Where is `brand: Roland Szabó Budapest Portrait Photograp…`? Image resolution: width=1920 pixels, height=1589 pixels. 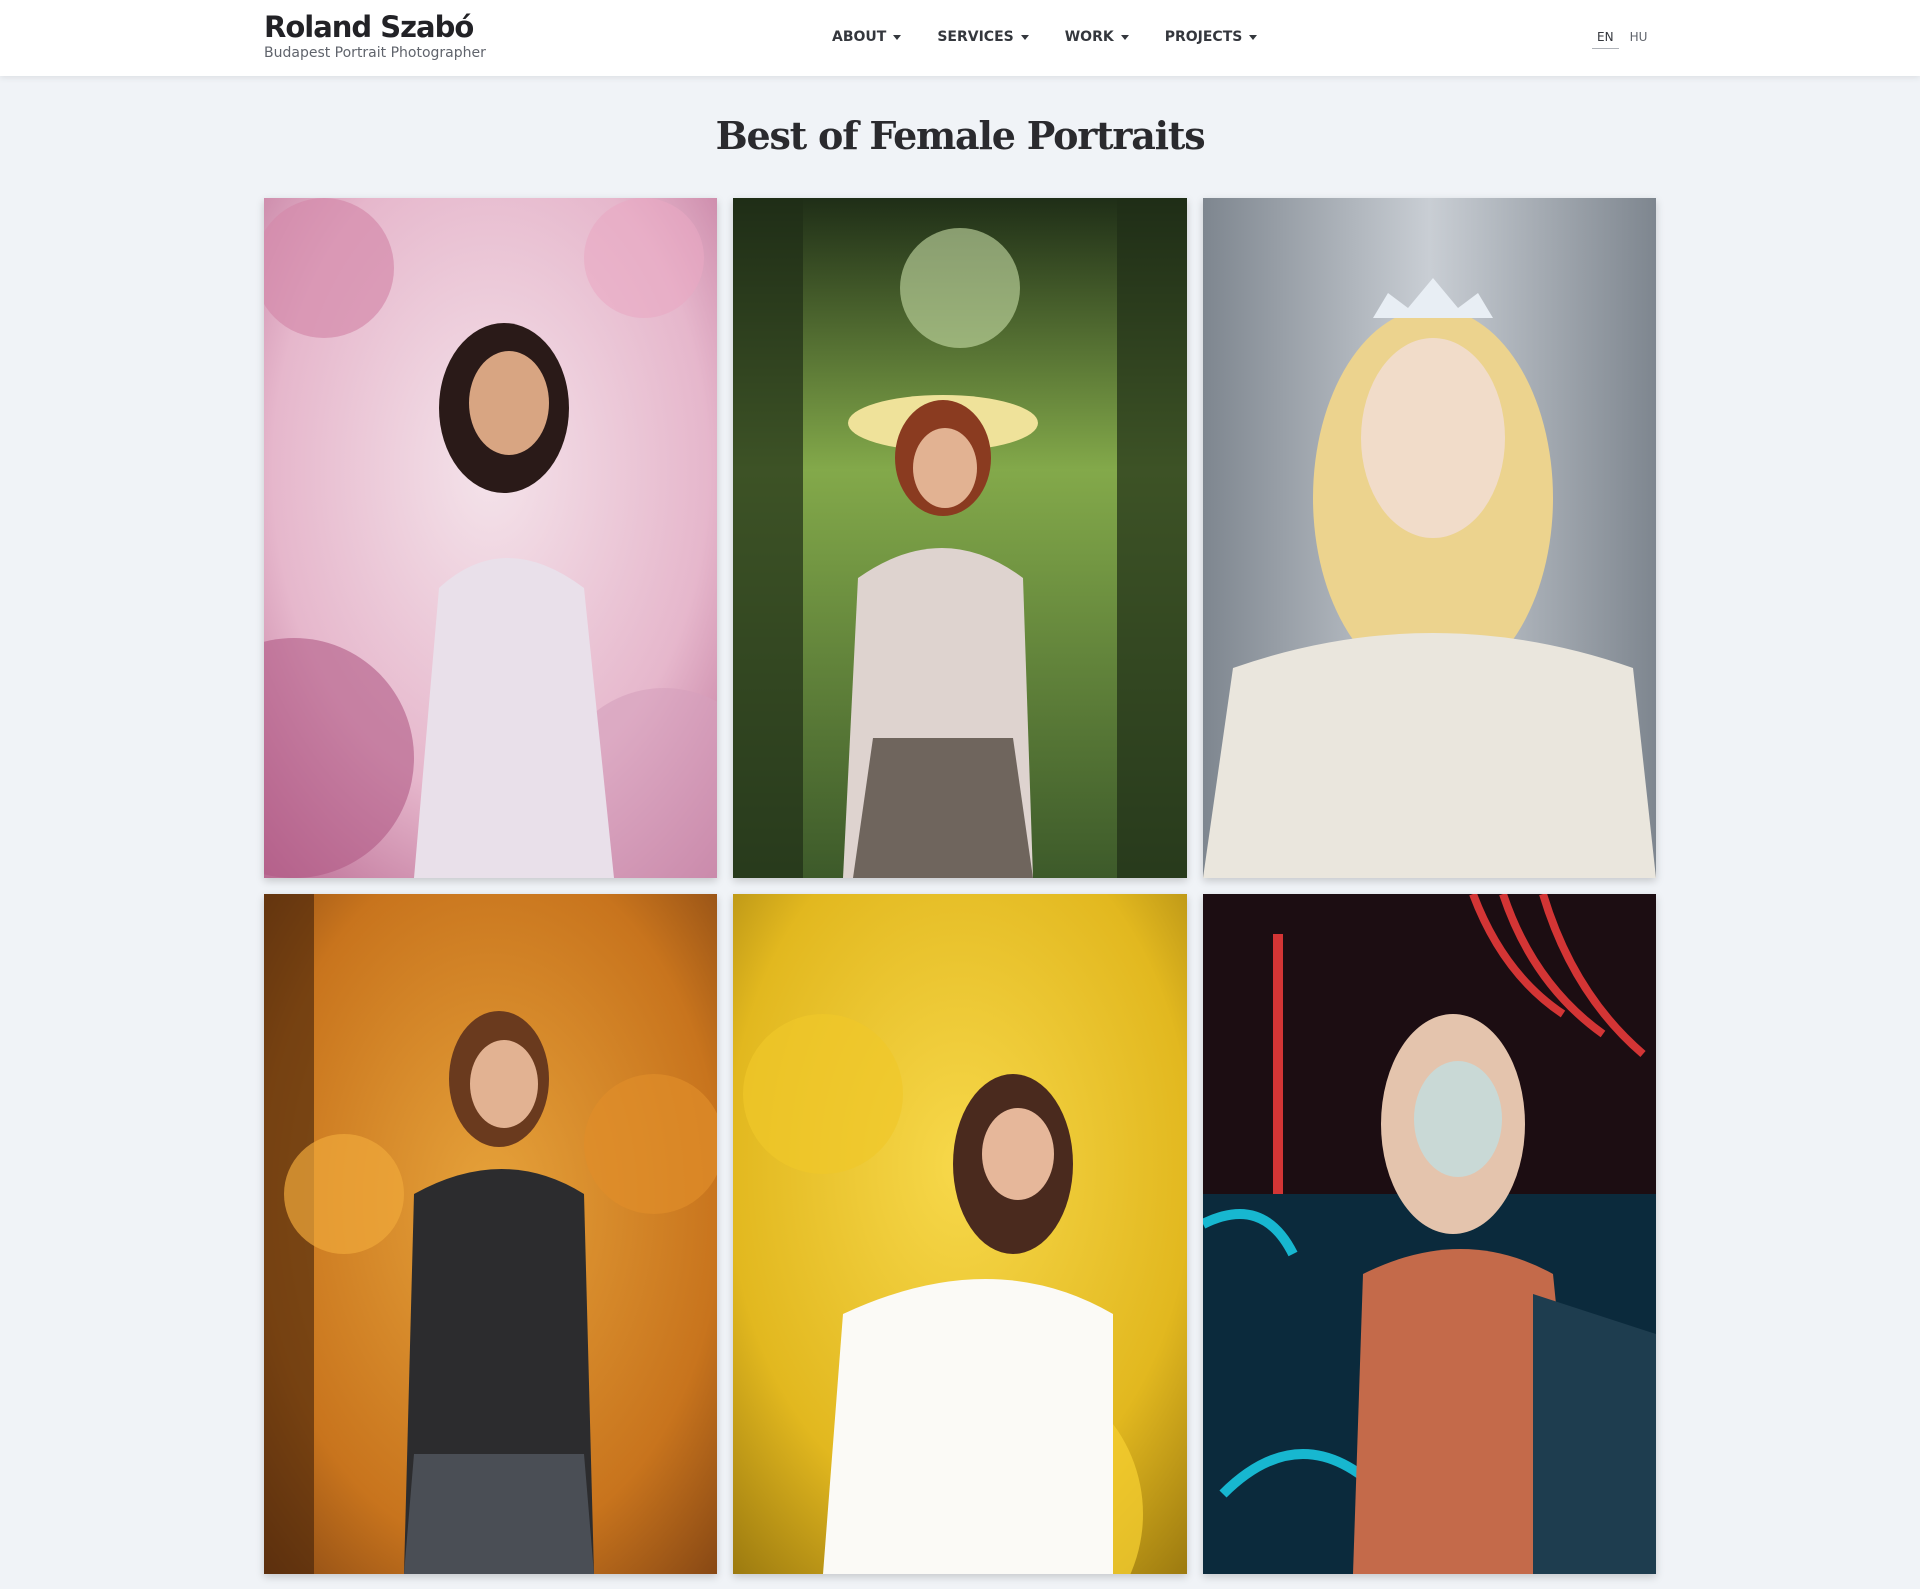 brand: Roland Szabó Budapest Portrait Photograp… is located at coordinates (375, 36).